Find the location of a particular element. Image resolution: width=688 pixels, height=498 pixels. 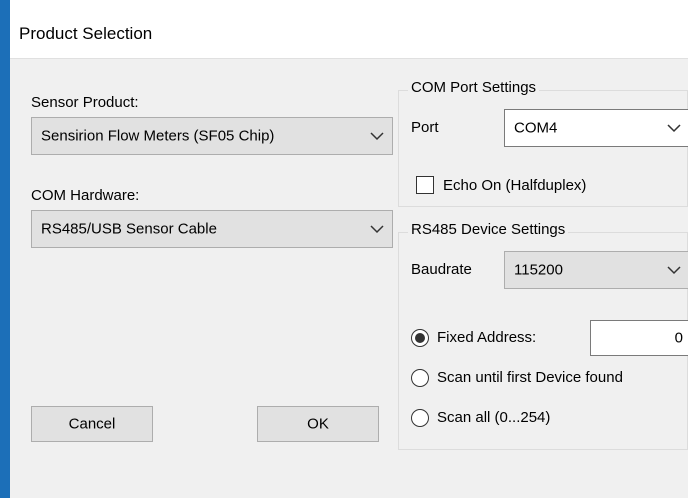

port-label: Port is located at coordinates (425, 127).